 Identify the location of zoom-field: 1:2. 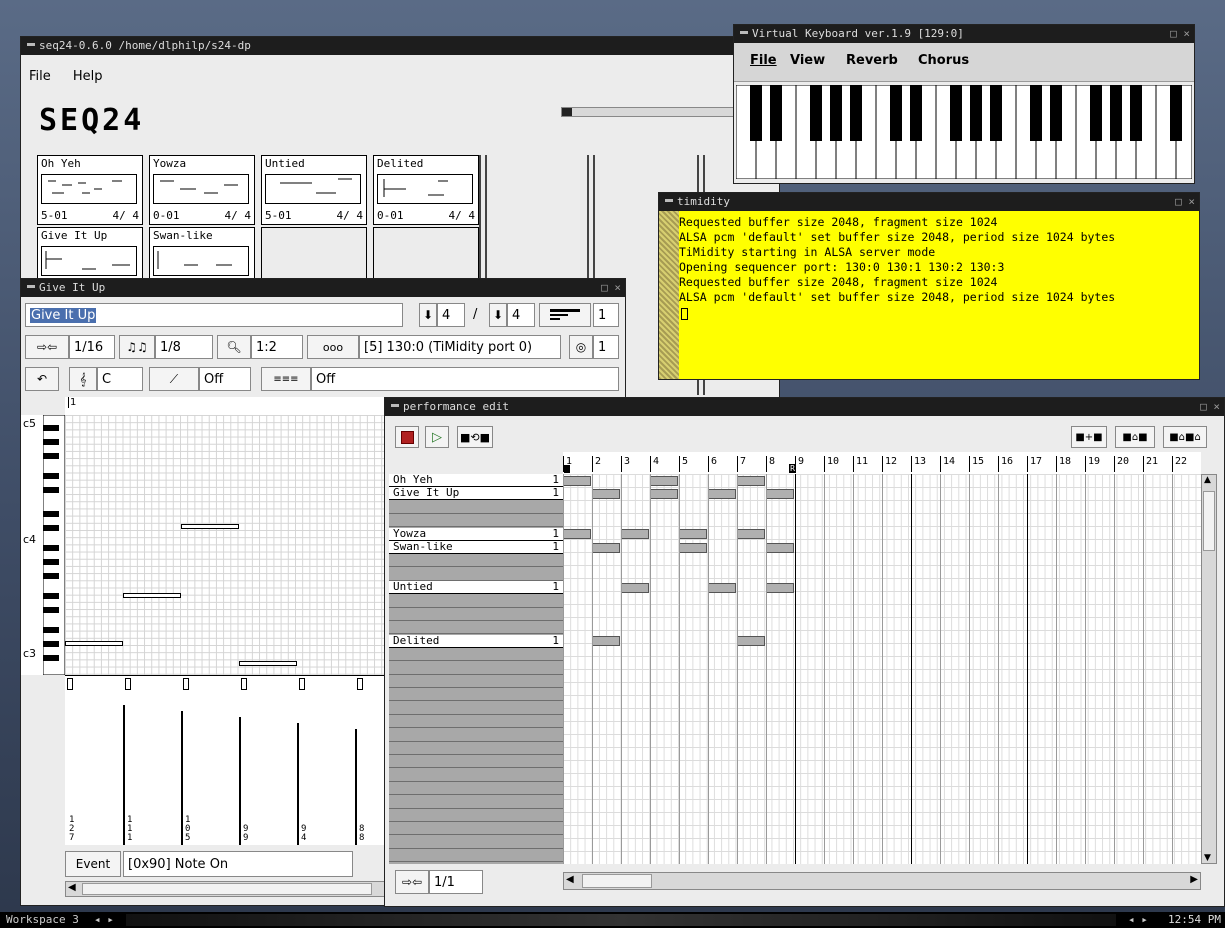
(277, 347).